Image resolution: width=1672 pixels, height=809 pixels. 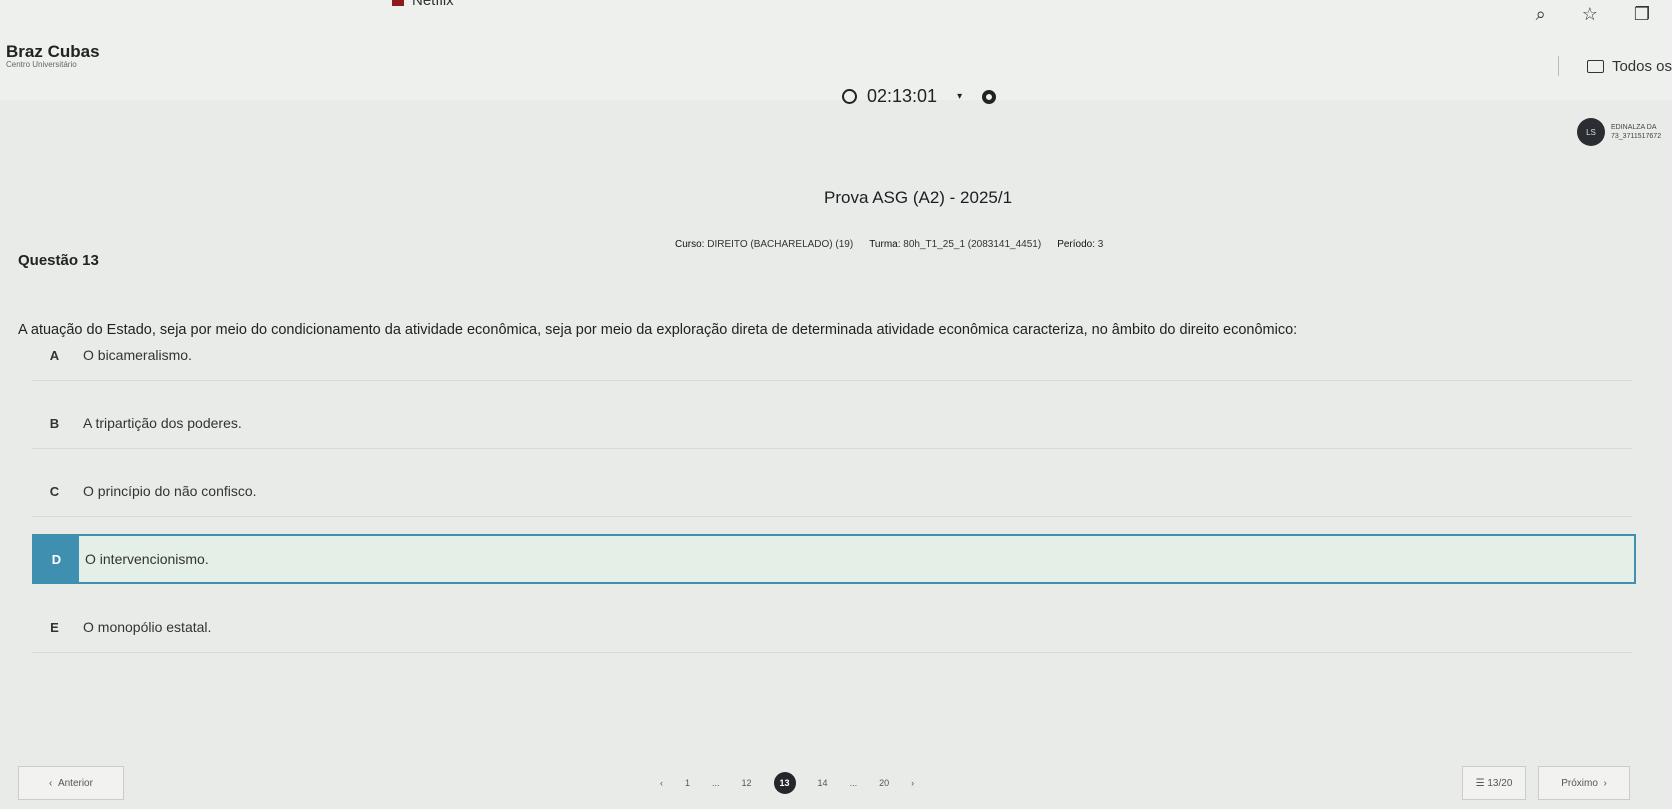 What do you see at coordinates (959, 96) in the screenshot?
I see `chevron-down-icon: ▾` at bounding box center [959, 96].